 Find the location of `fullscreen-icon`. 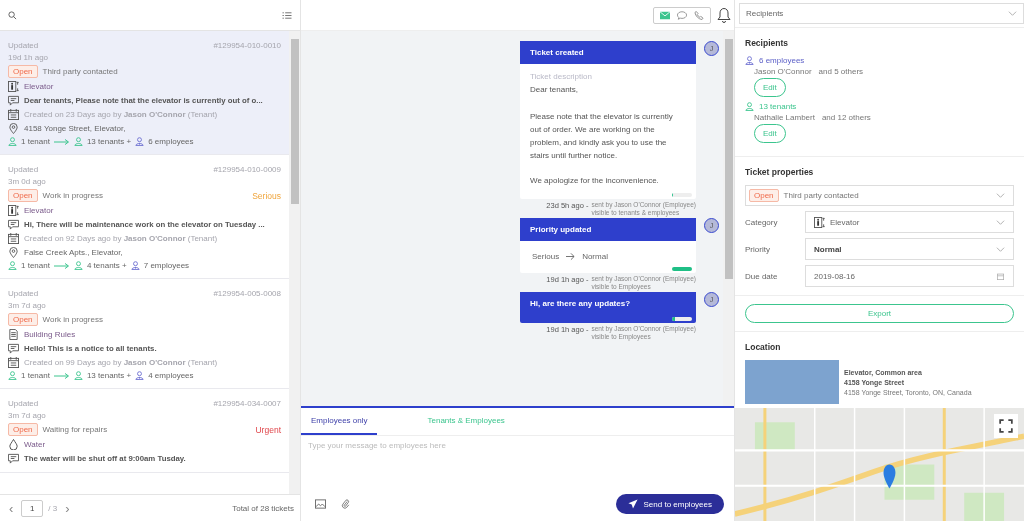

fullscreen-icon is located at coordinates (1006, 426).